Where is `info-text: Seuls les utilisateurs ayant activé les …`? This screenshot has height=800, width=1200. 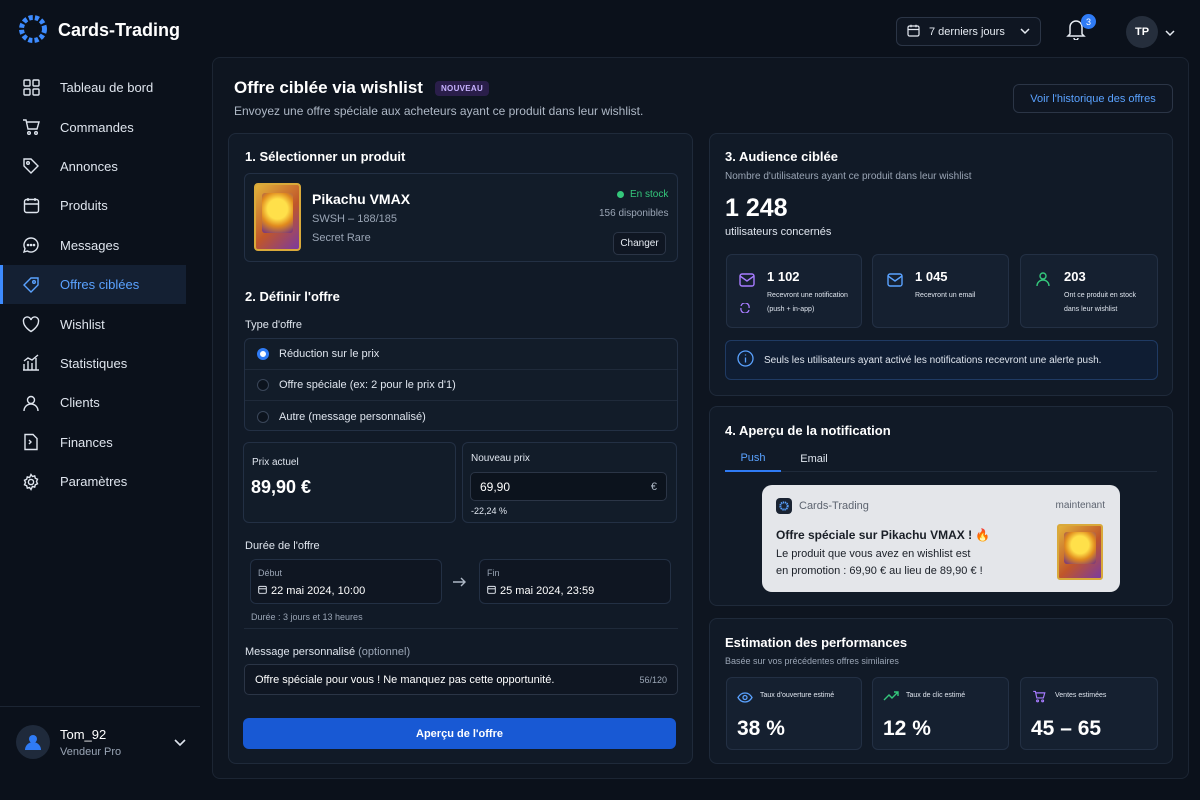
info-text: Seuls les utilisateurs ayant activé les … is located at coordinates (933, 360).